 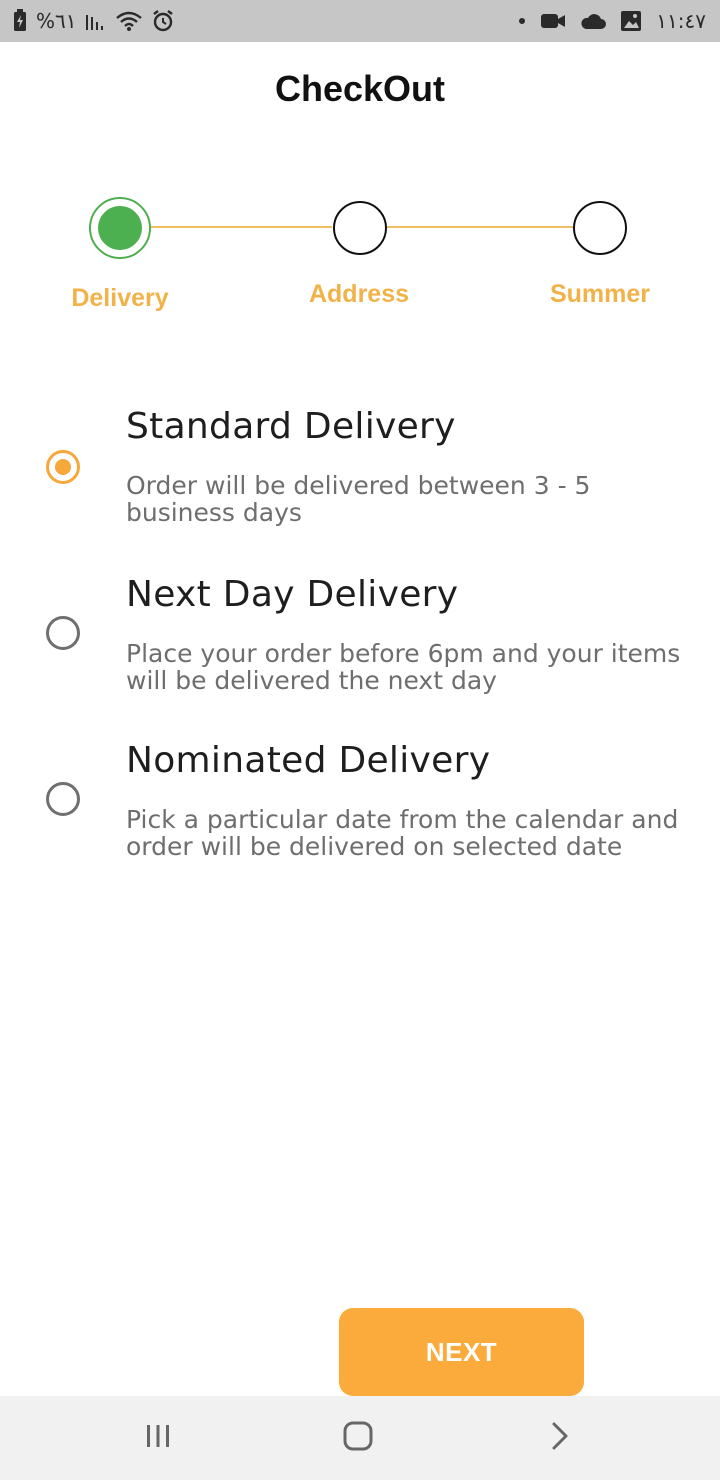 I want to click on system-nav-bar, so click(x=360, y=1438).